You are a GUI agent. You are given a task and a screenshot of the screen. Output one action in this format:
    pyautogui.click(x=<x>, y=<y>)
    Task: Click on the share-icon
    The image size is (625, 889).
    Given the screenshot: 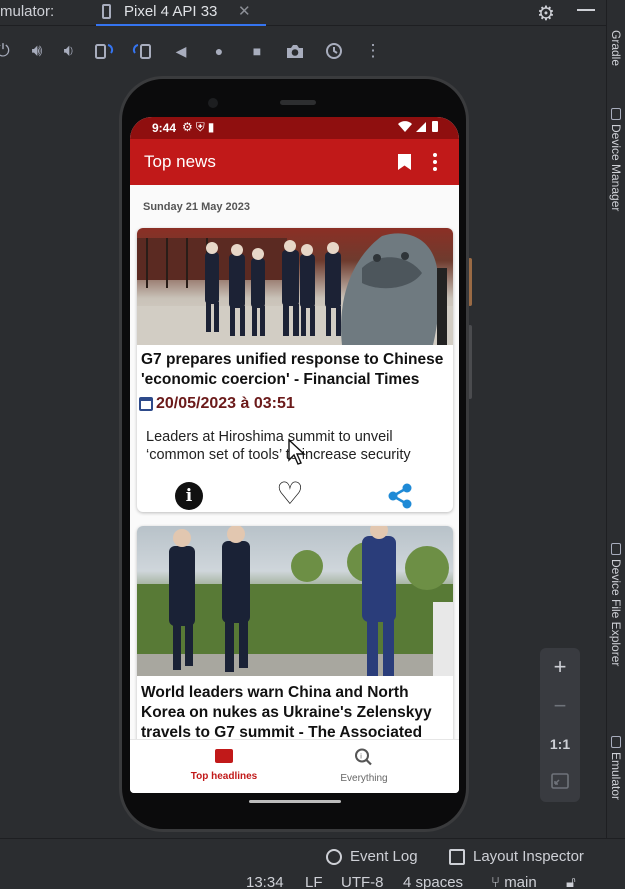 What is the action you would take?
    pyautogui.click(x=400, y=496)
    